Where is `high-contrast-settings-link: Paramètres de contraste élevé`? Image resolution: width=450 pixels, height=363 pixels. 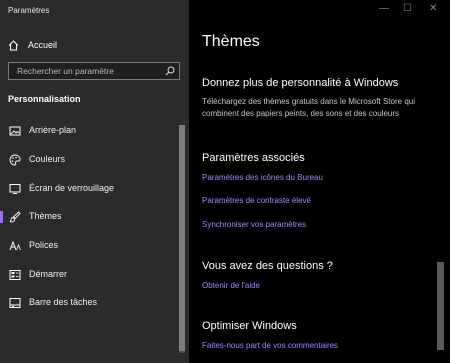
high-contrast-settings-link: Paramètres de contraste élevé is located at coordinates (256, 200).